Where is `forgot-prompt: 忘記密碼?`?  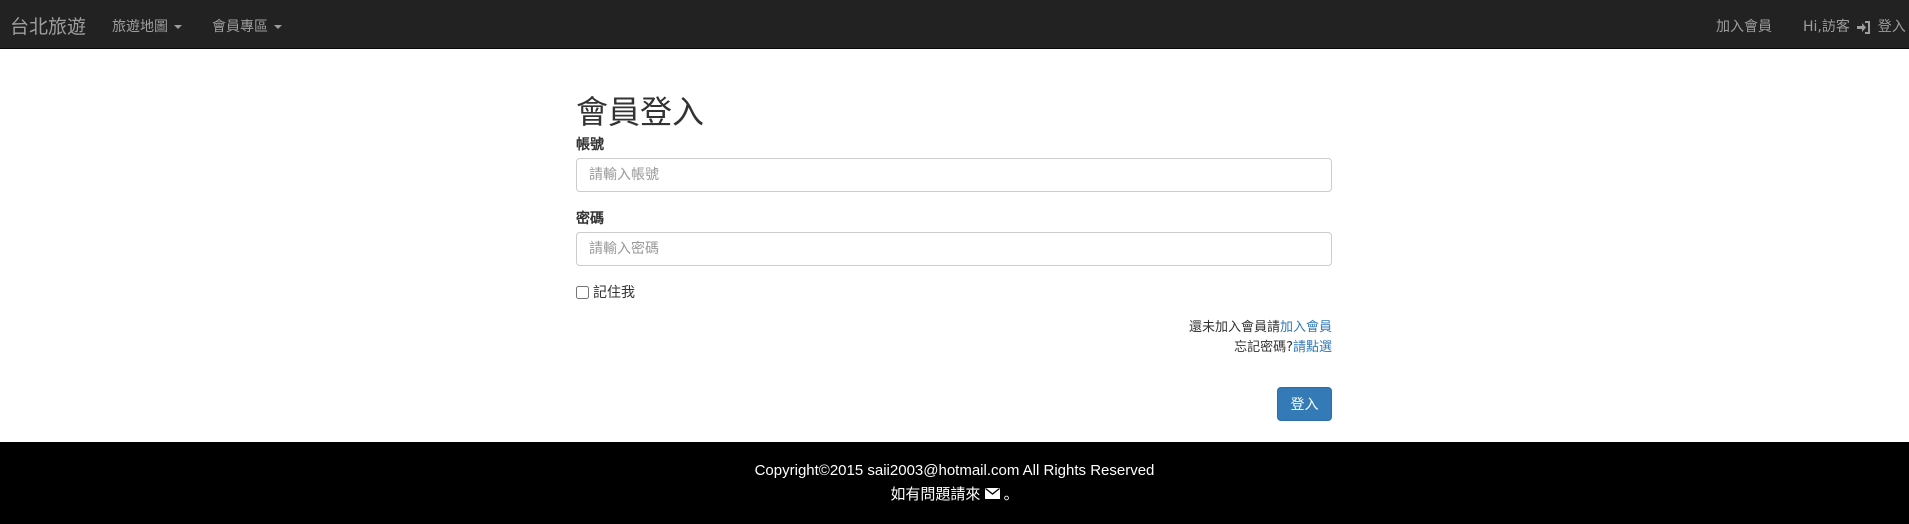
forgot-prompt: 忘記密碼? is located at coordinates (1263, 347).